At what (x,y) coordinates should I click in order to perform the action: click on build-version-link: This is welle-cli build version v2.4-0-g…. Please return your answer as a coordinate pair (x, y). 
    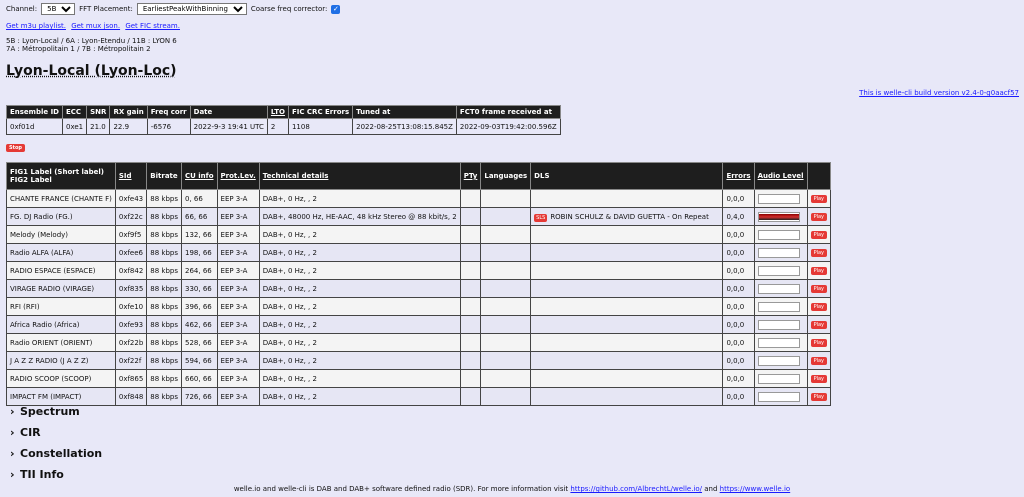
    Looking at the image, I should click on (939, 93).